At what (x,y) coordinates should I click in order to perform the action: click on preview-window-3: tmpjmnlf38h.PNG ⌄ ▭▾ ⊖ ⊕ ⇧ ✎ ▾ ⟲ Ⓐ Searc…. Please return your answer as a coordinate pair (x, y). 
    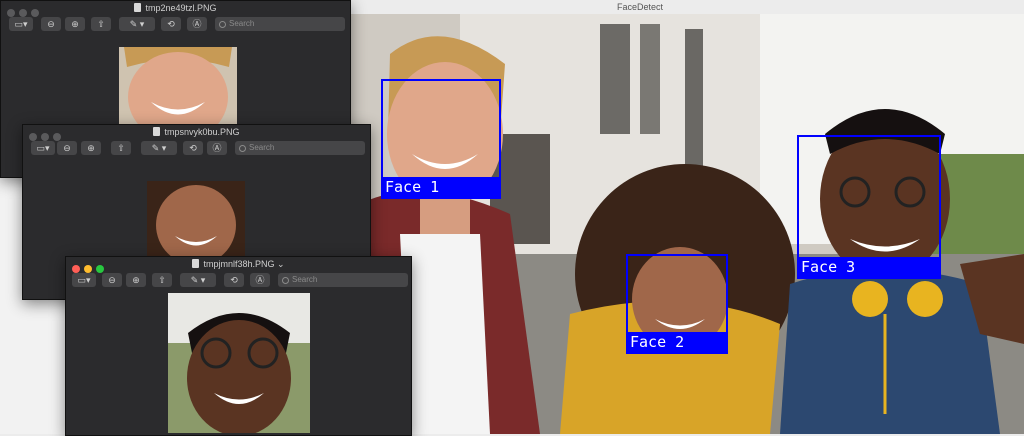
    Looking at the image, I should click on (238, 346).